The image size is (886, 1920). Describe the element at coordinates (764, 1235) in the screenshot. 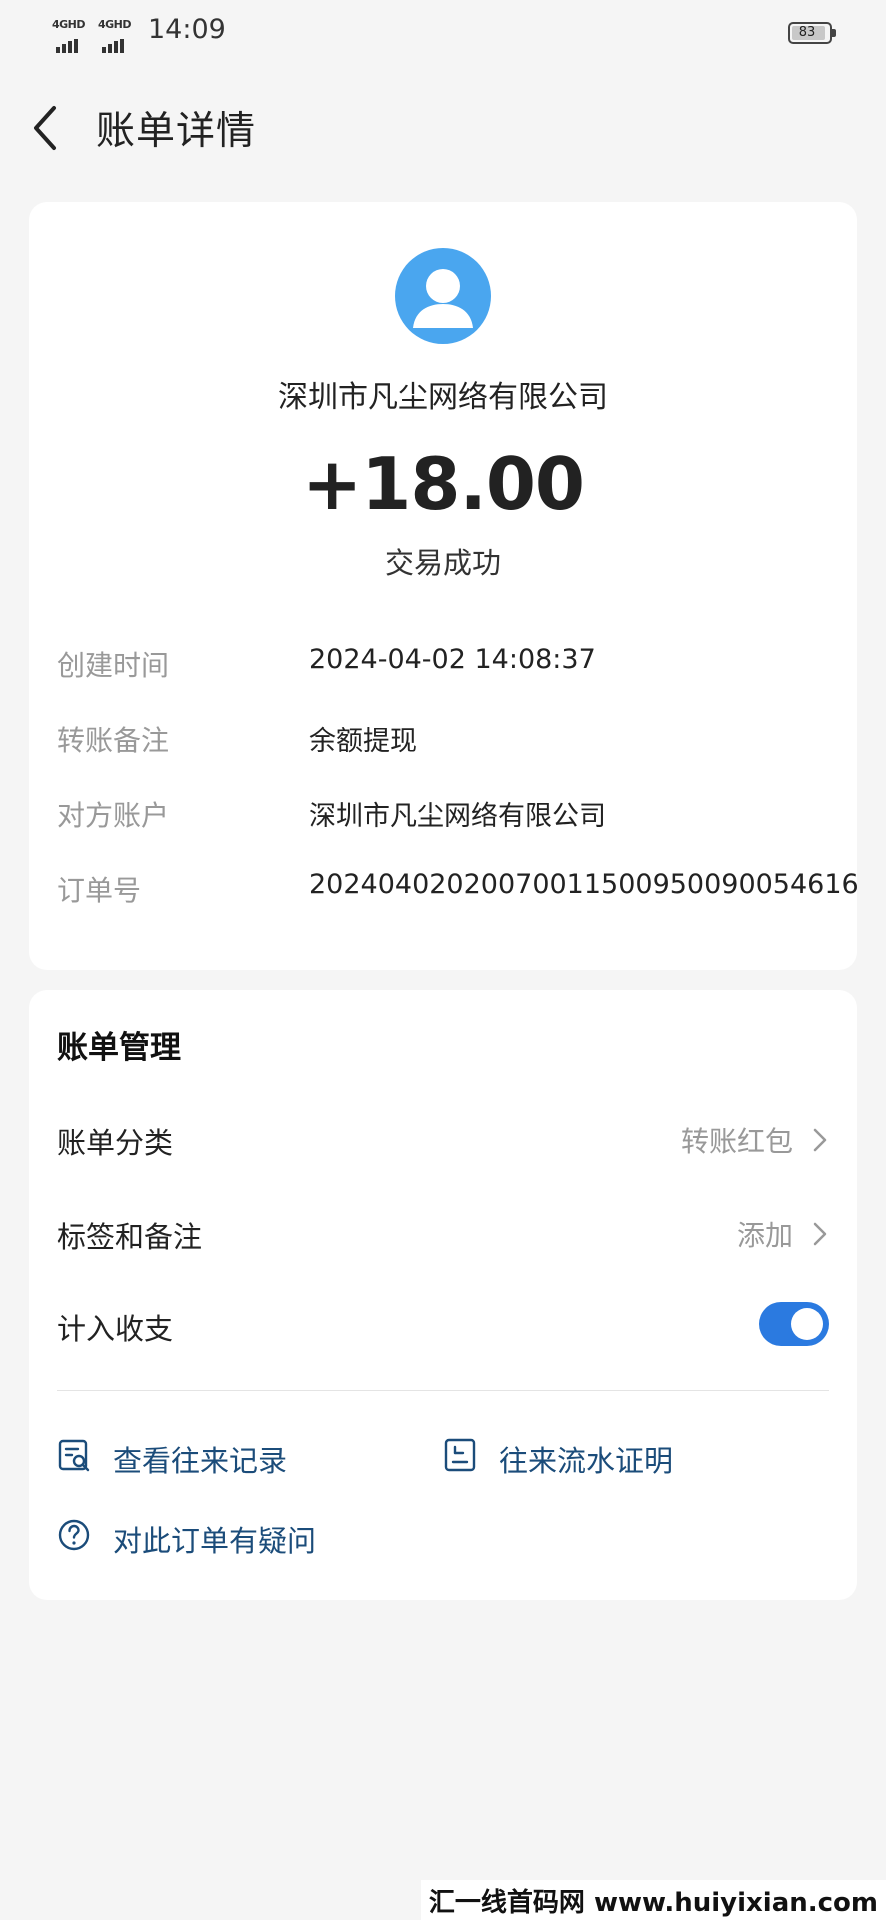

I see `tags-notes-value: 添加` at that location.